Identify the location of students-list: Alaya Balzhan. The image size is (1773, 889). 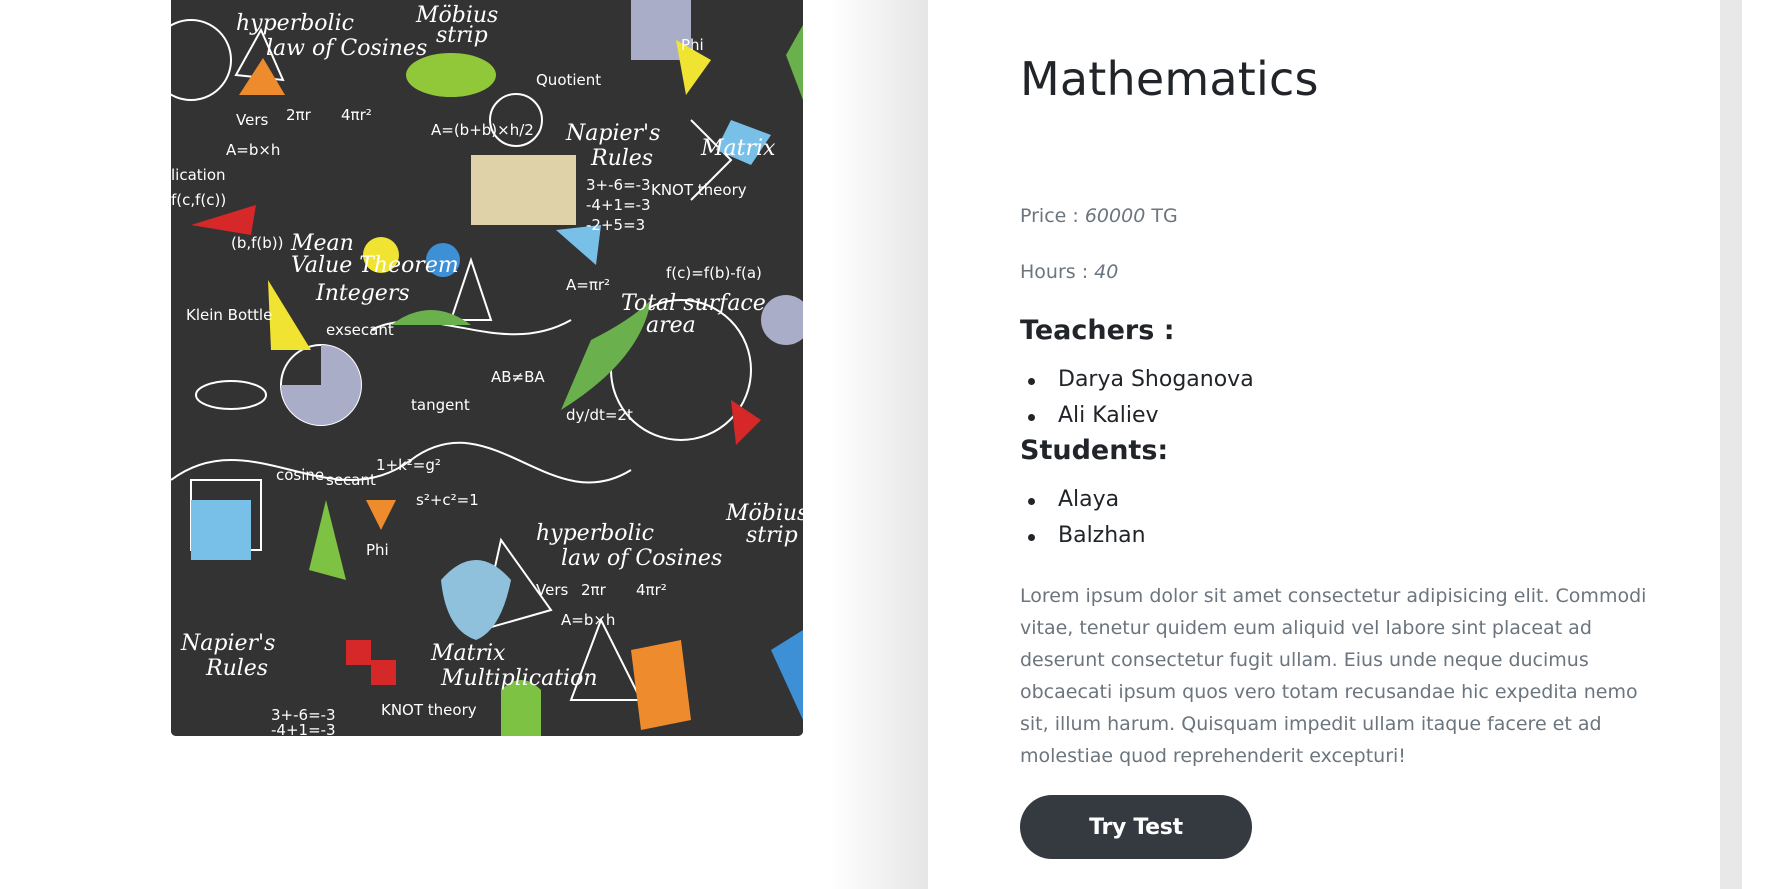
(1083, 518).